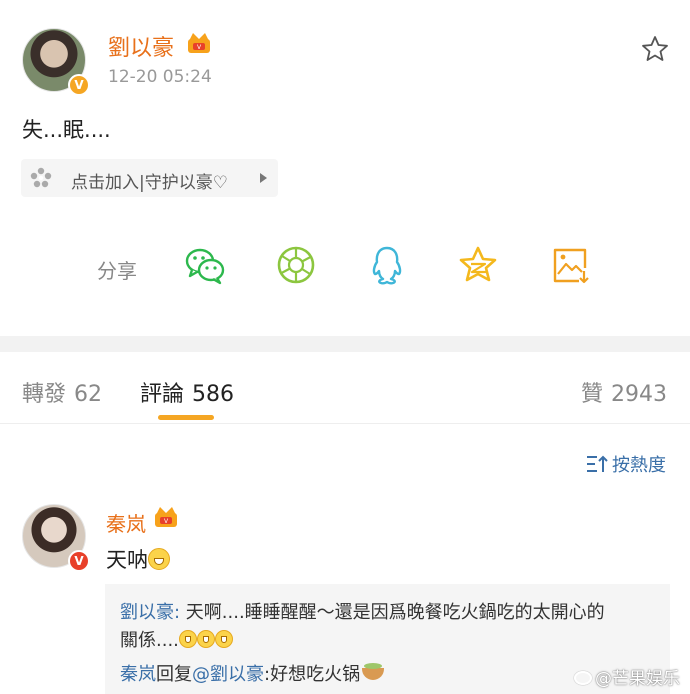 Image resolution: width=690 pixels, height=694 pixels. What do you see at coordinates (392, 612) in the screenshot?
I see `reply-text: 天啊....睡睡醒醒～還是因爲晚餐吃火鍋吃的太開心的` at bounding box center [392, 612].